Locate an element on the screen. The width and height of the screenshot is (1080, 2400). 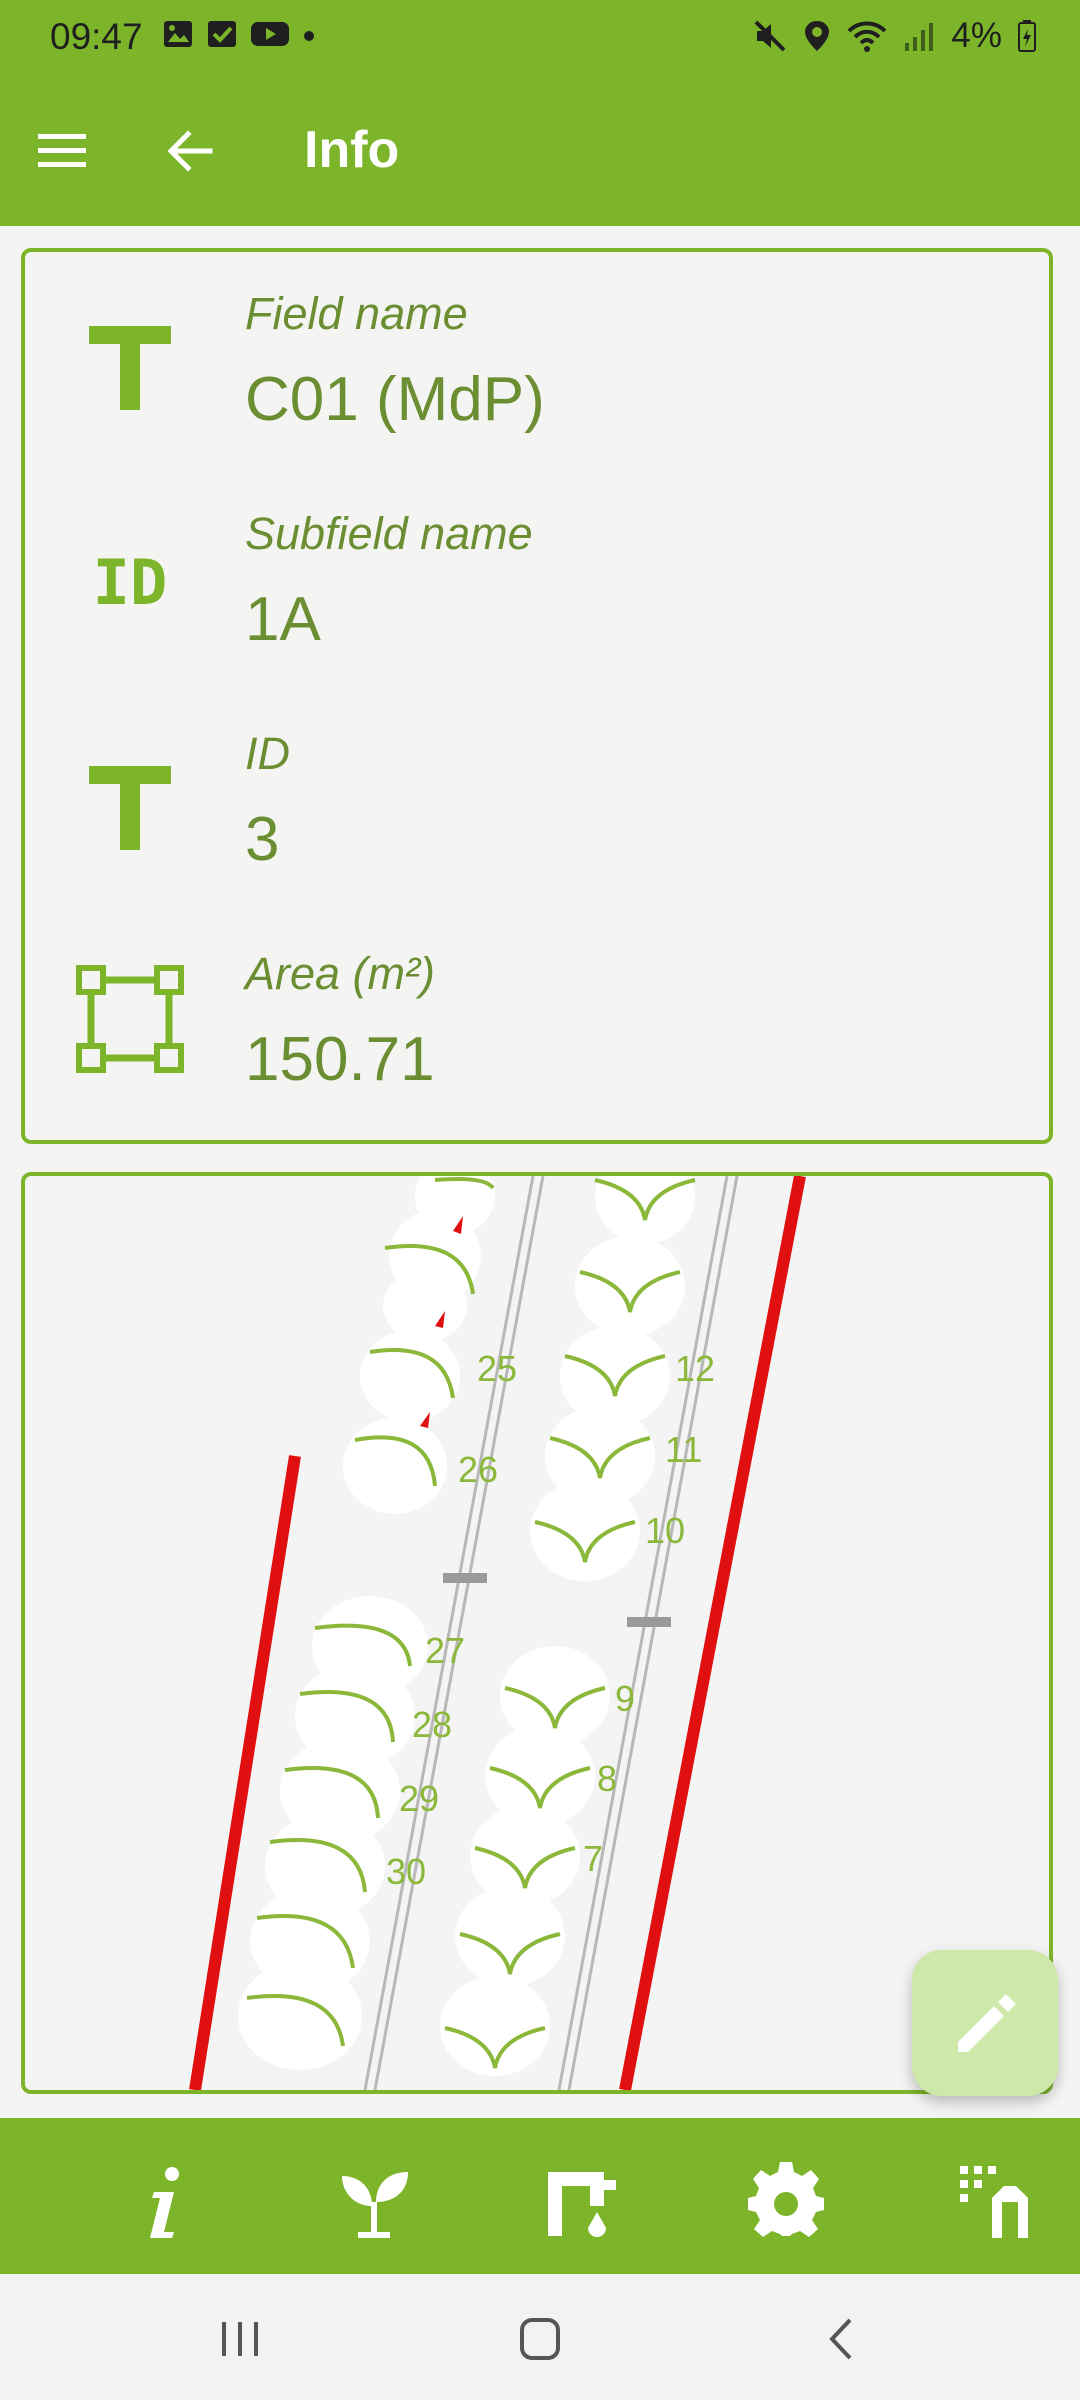
notification-icons is located at coordinates (239, 34).